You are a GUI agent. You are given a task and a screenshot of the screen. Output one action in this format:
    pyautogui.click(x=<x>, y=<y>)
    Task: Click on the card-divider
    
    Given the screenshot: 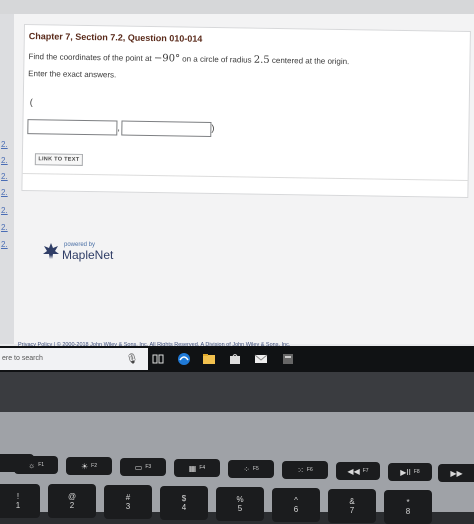 What is the action you would take?
    pyautogui.click(x=245, y=176)
    